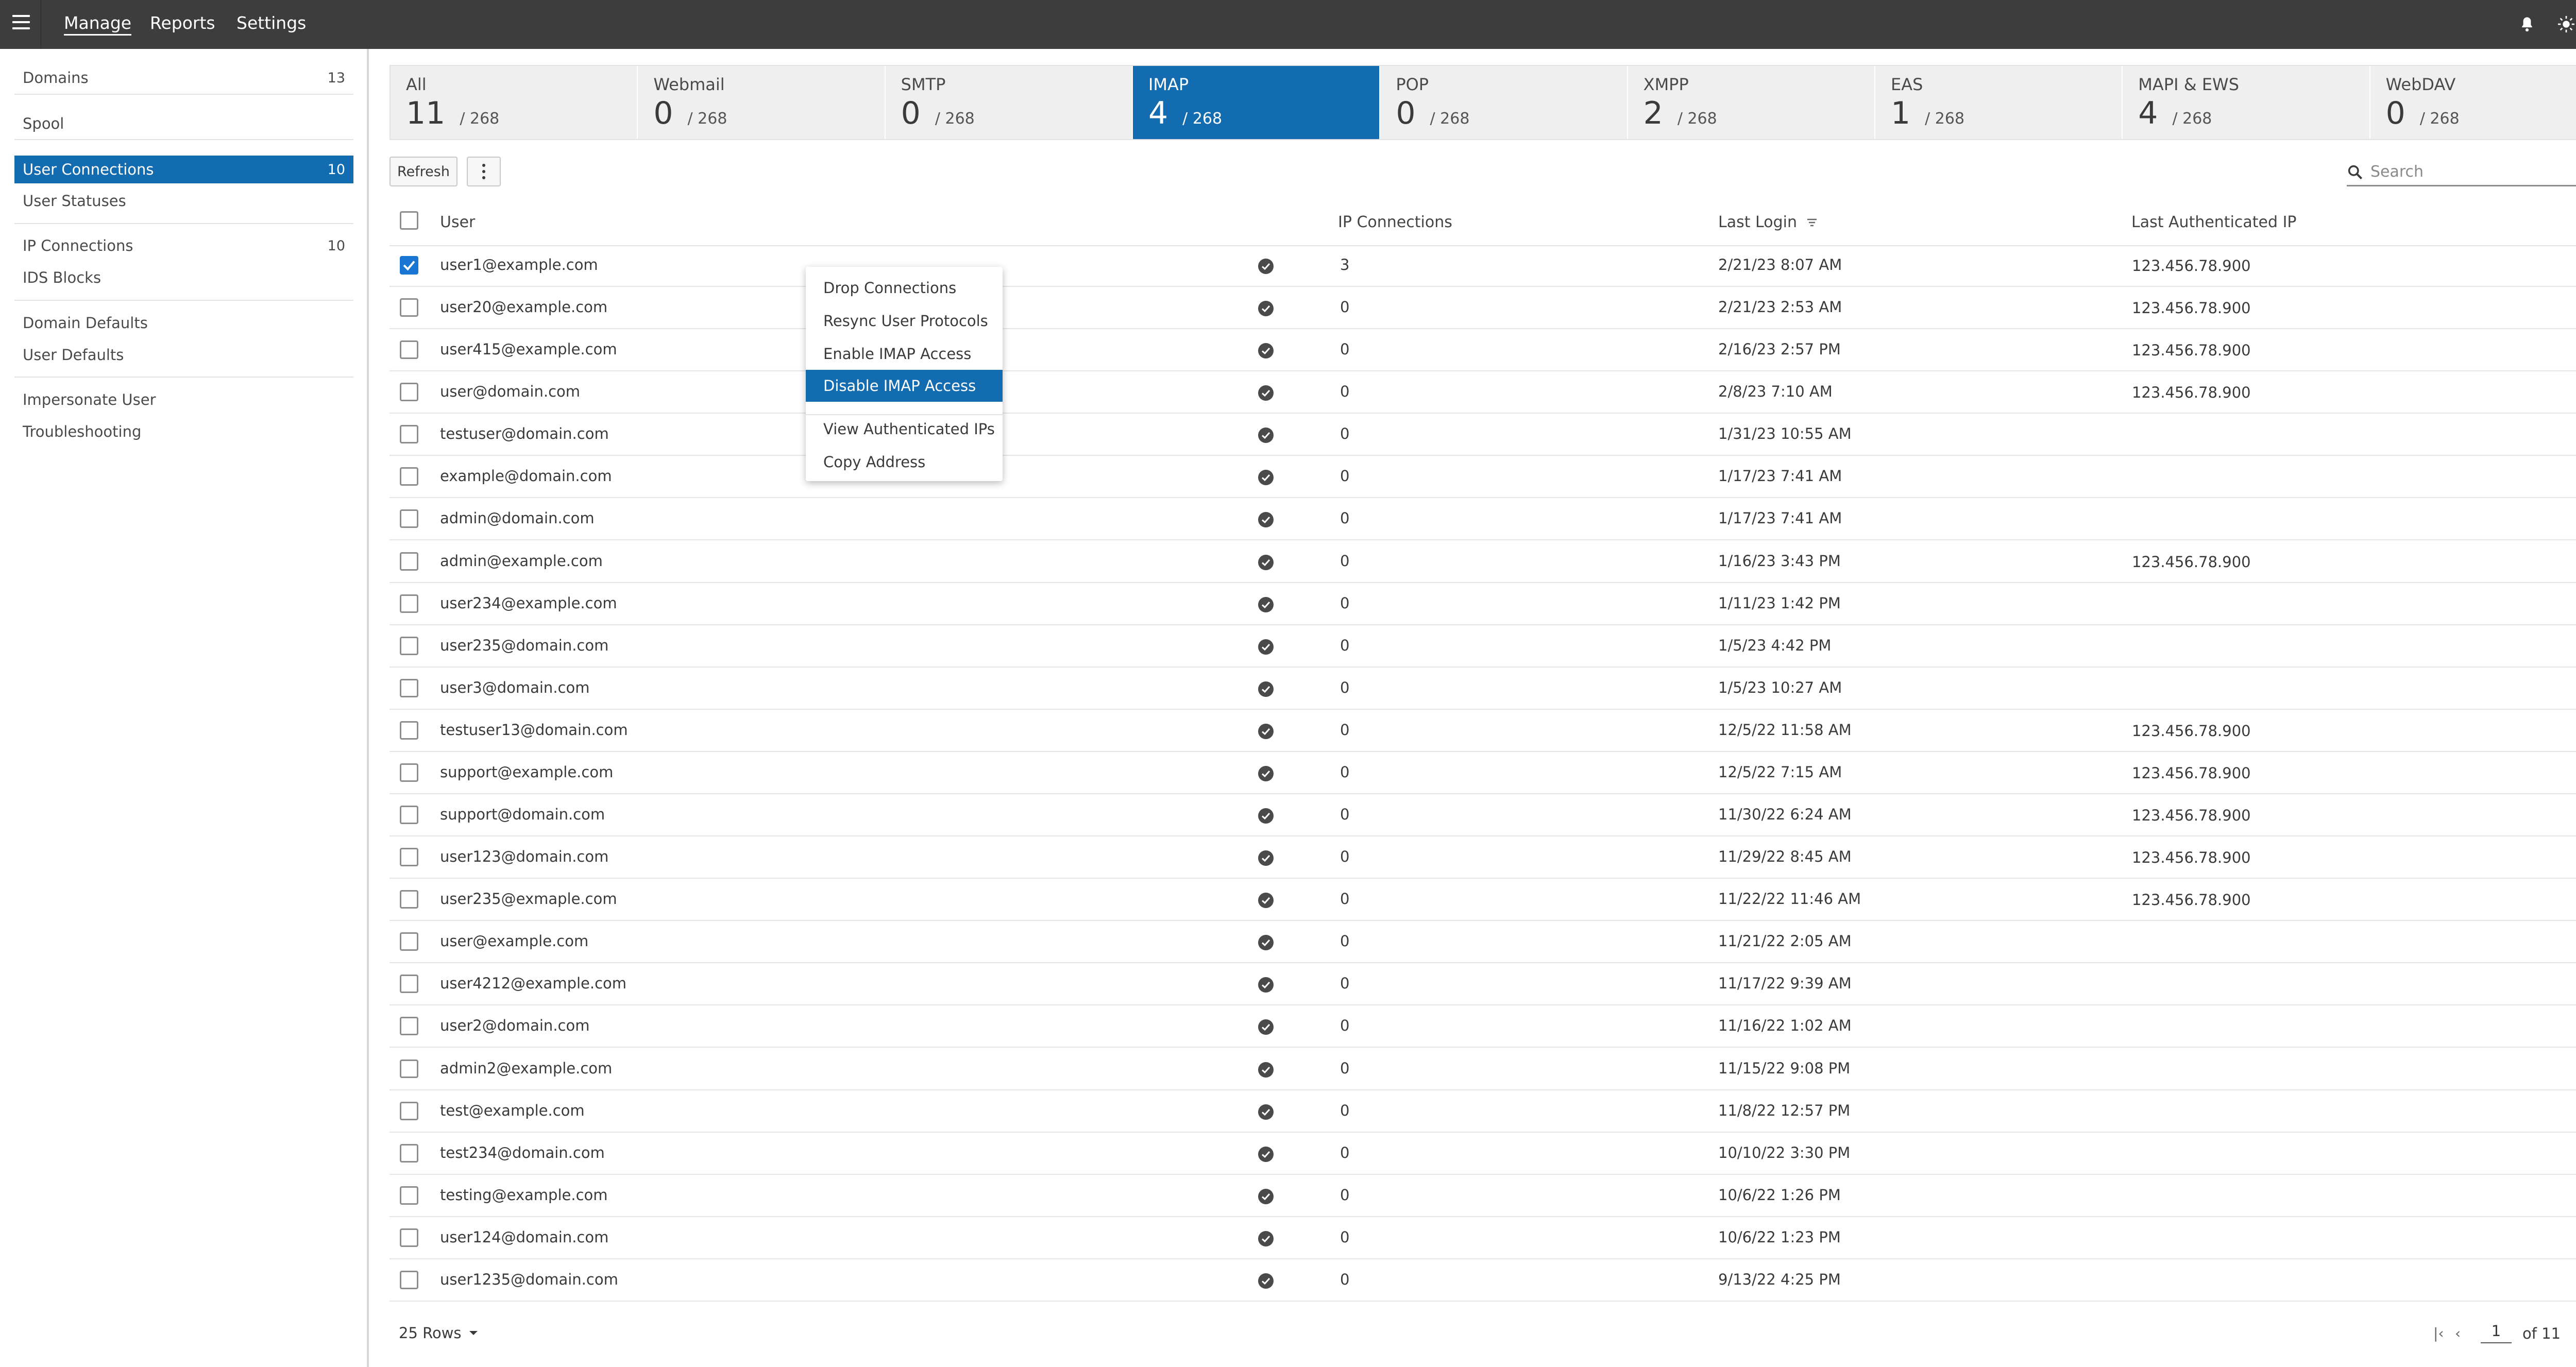 This screenshot has width=2576, height=1367. Describe the element at coordinates (182, 23) in the screenshot. I see `nav-reports: Reports` at that location.